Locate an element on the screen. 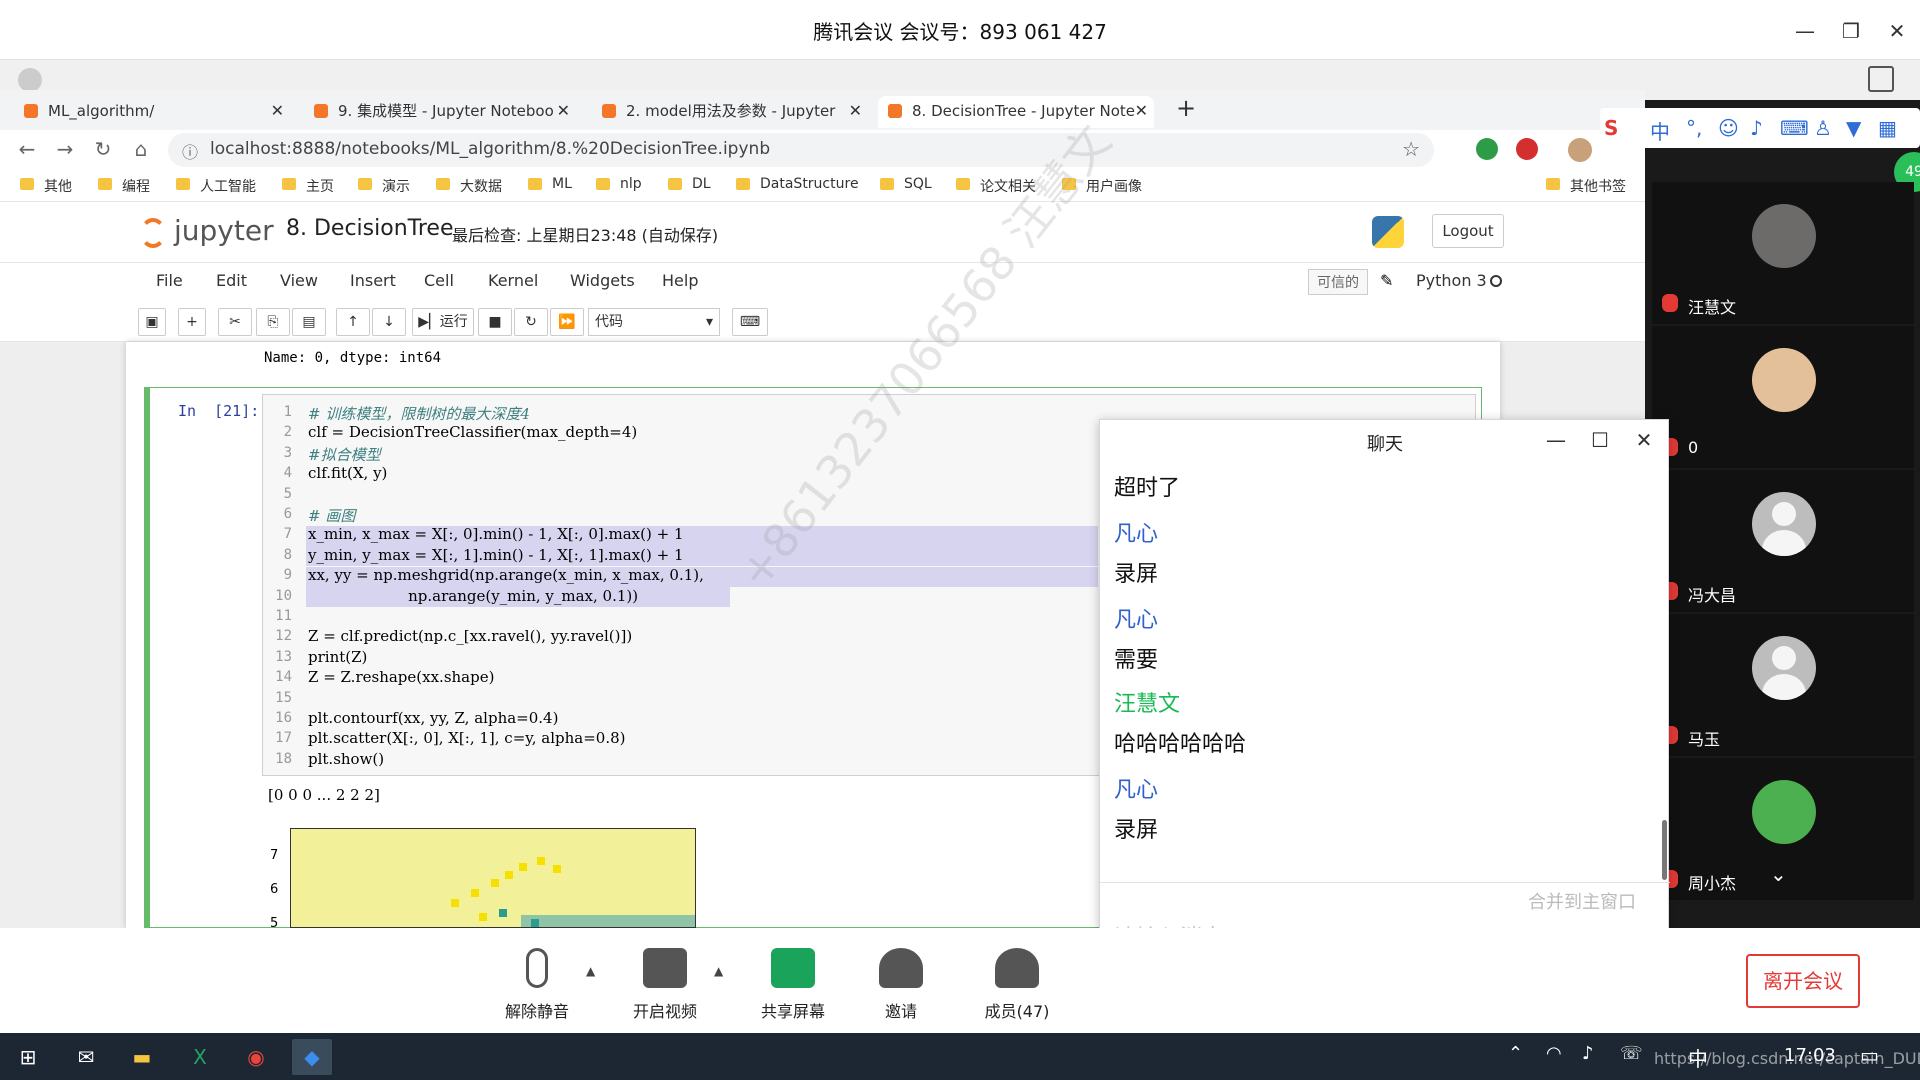 Image resolution: width=1920 pixels, height=1080 pixels. code-line: Z = Z.reshape(xx.shape) is located at coordinates (401, 677).